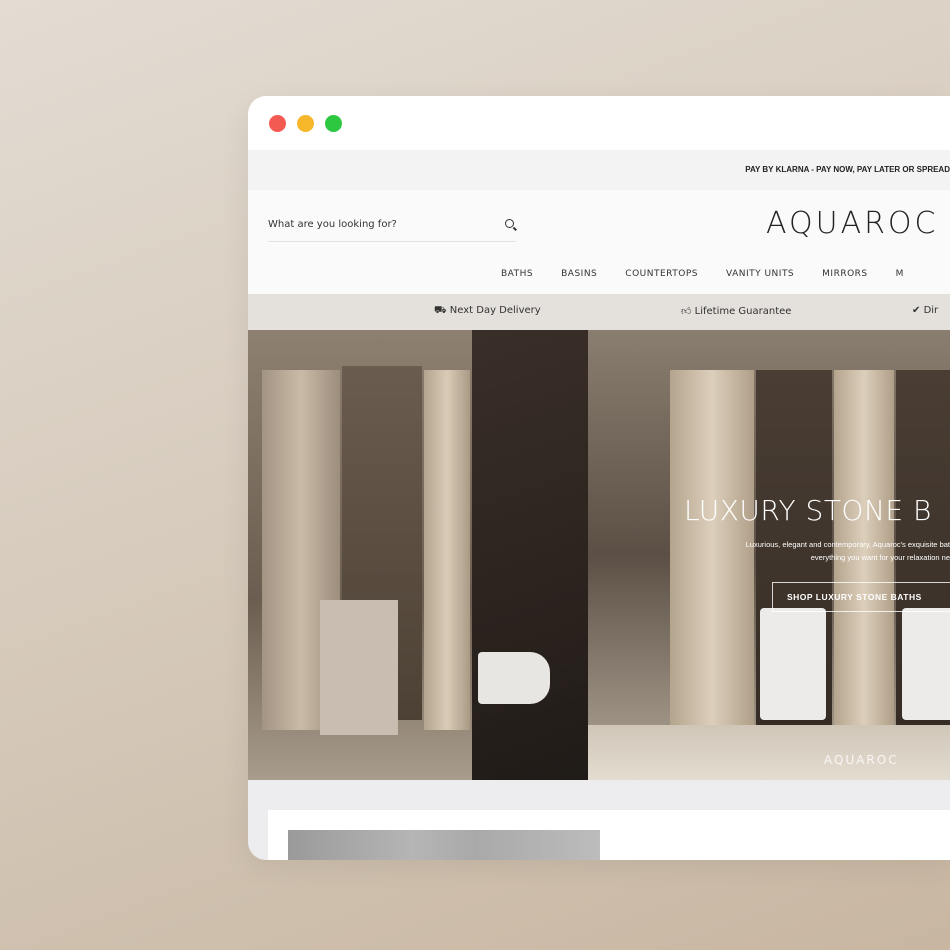  I want to click on feature-guarantee: 👍︎ Lifetime Guarantee, so click(736, 311).